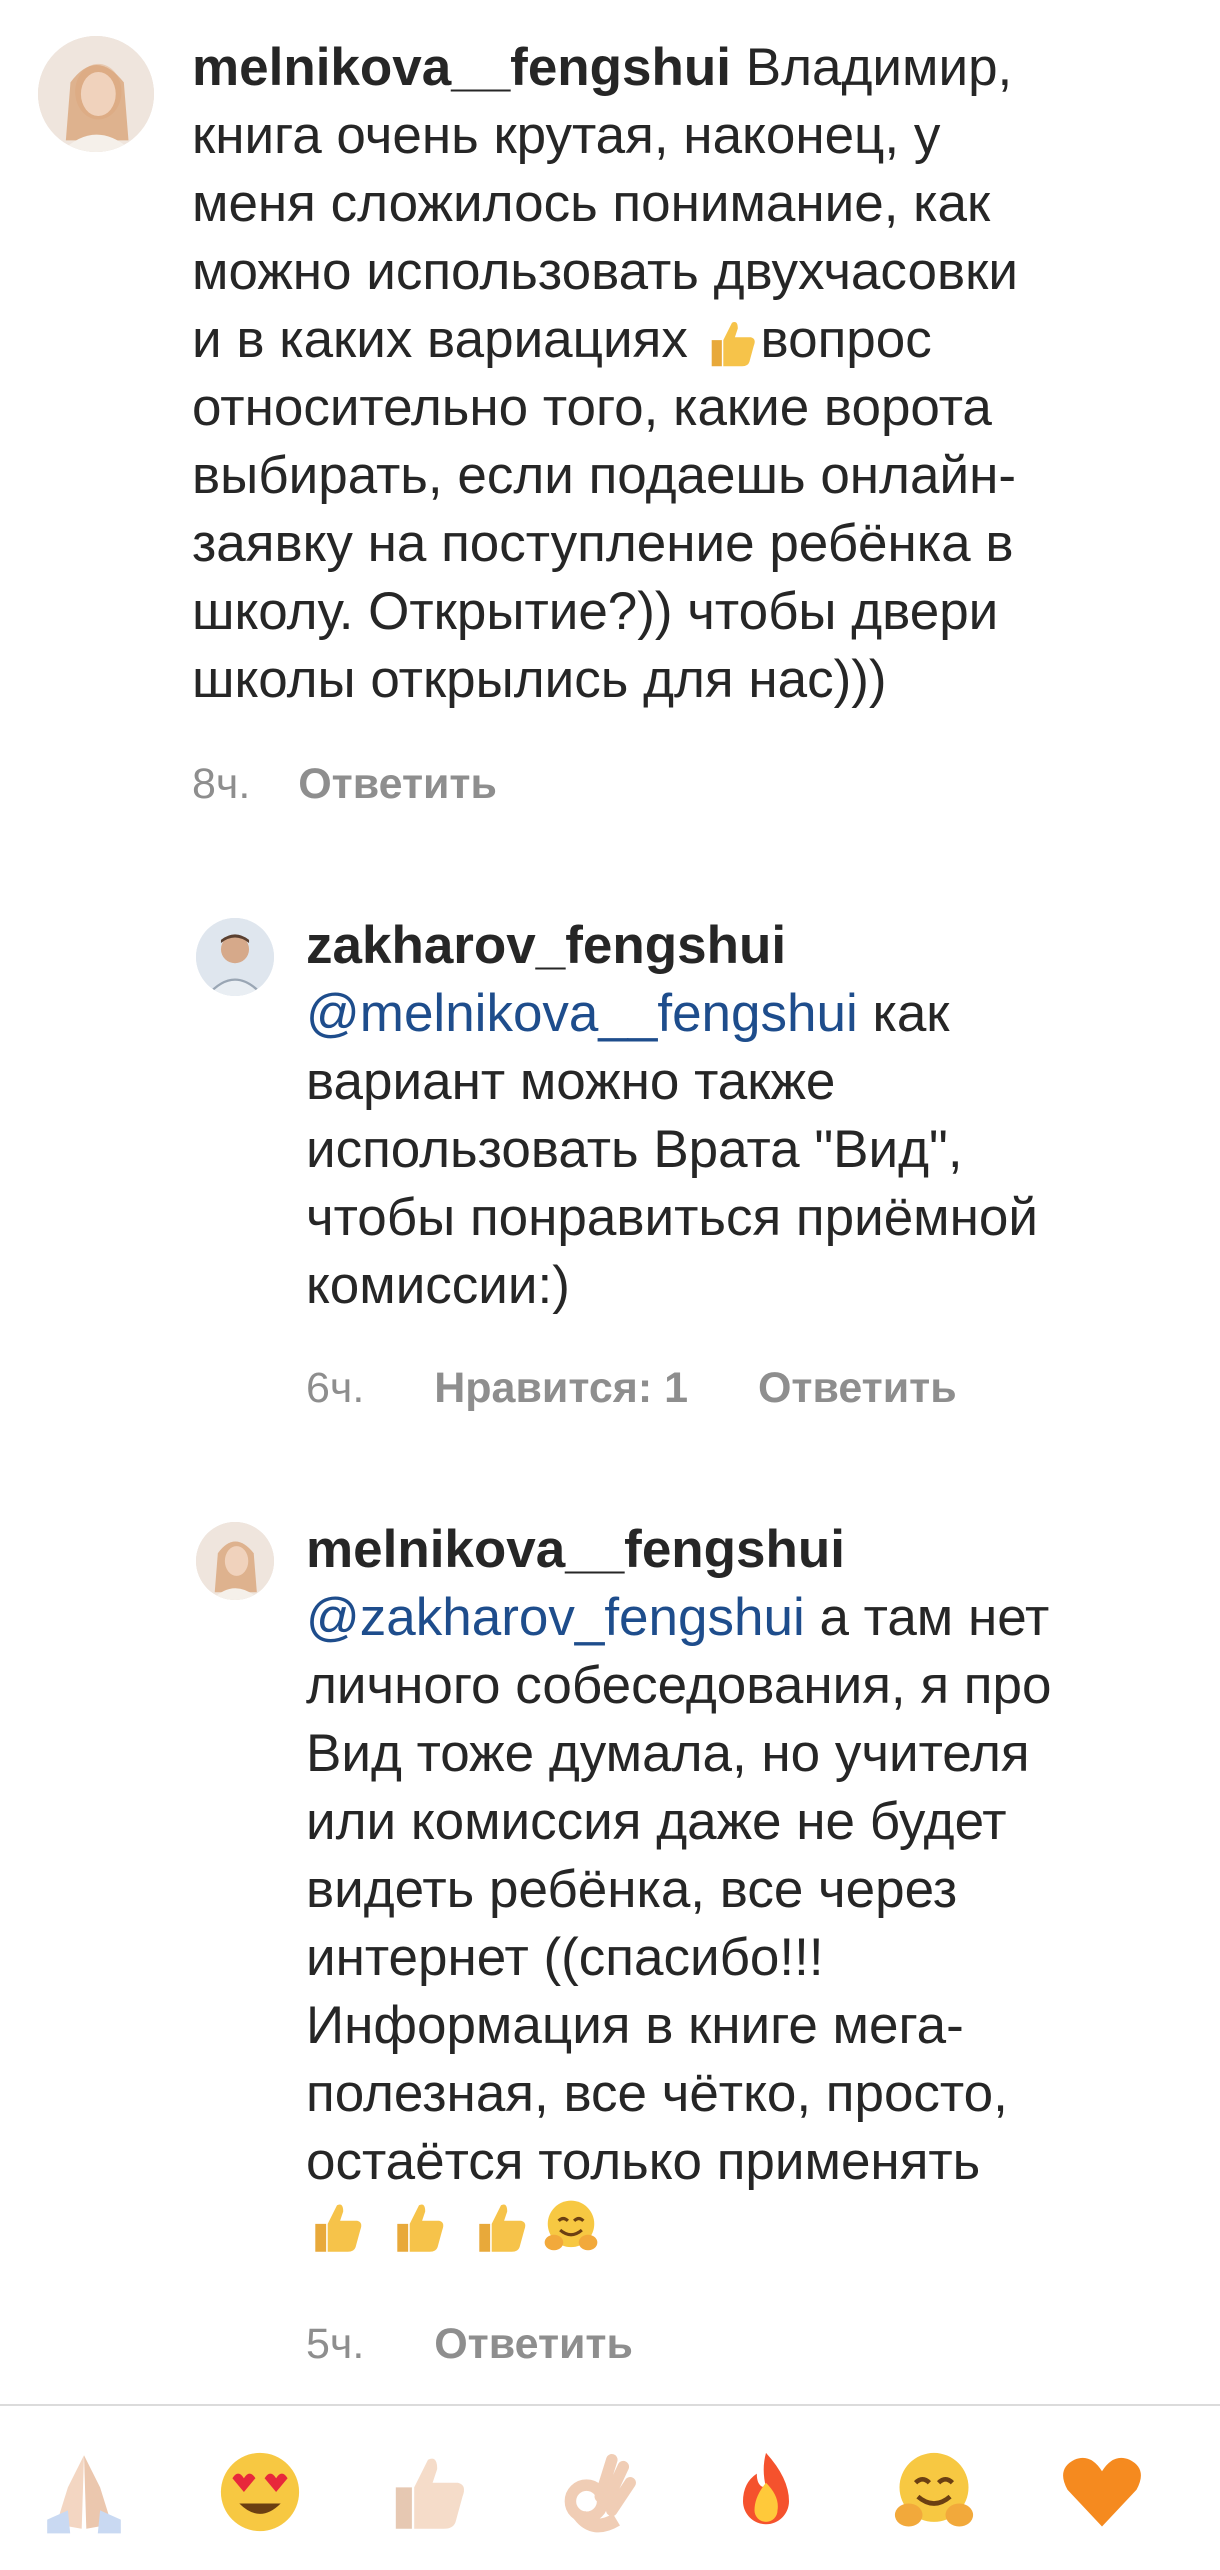 This screenshot has height=2570, width=1220. Describe the element at coordinates (447, 339) in the screenshot. I see `comment-line: и в каких вариациях` at that location.